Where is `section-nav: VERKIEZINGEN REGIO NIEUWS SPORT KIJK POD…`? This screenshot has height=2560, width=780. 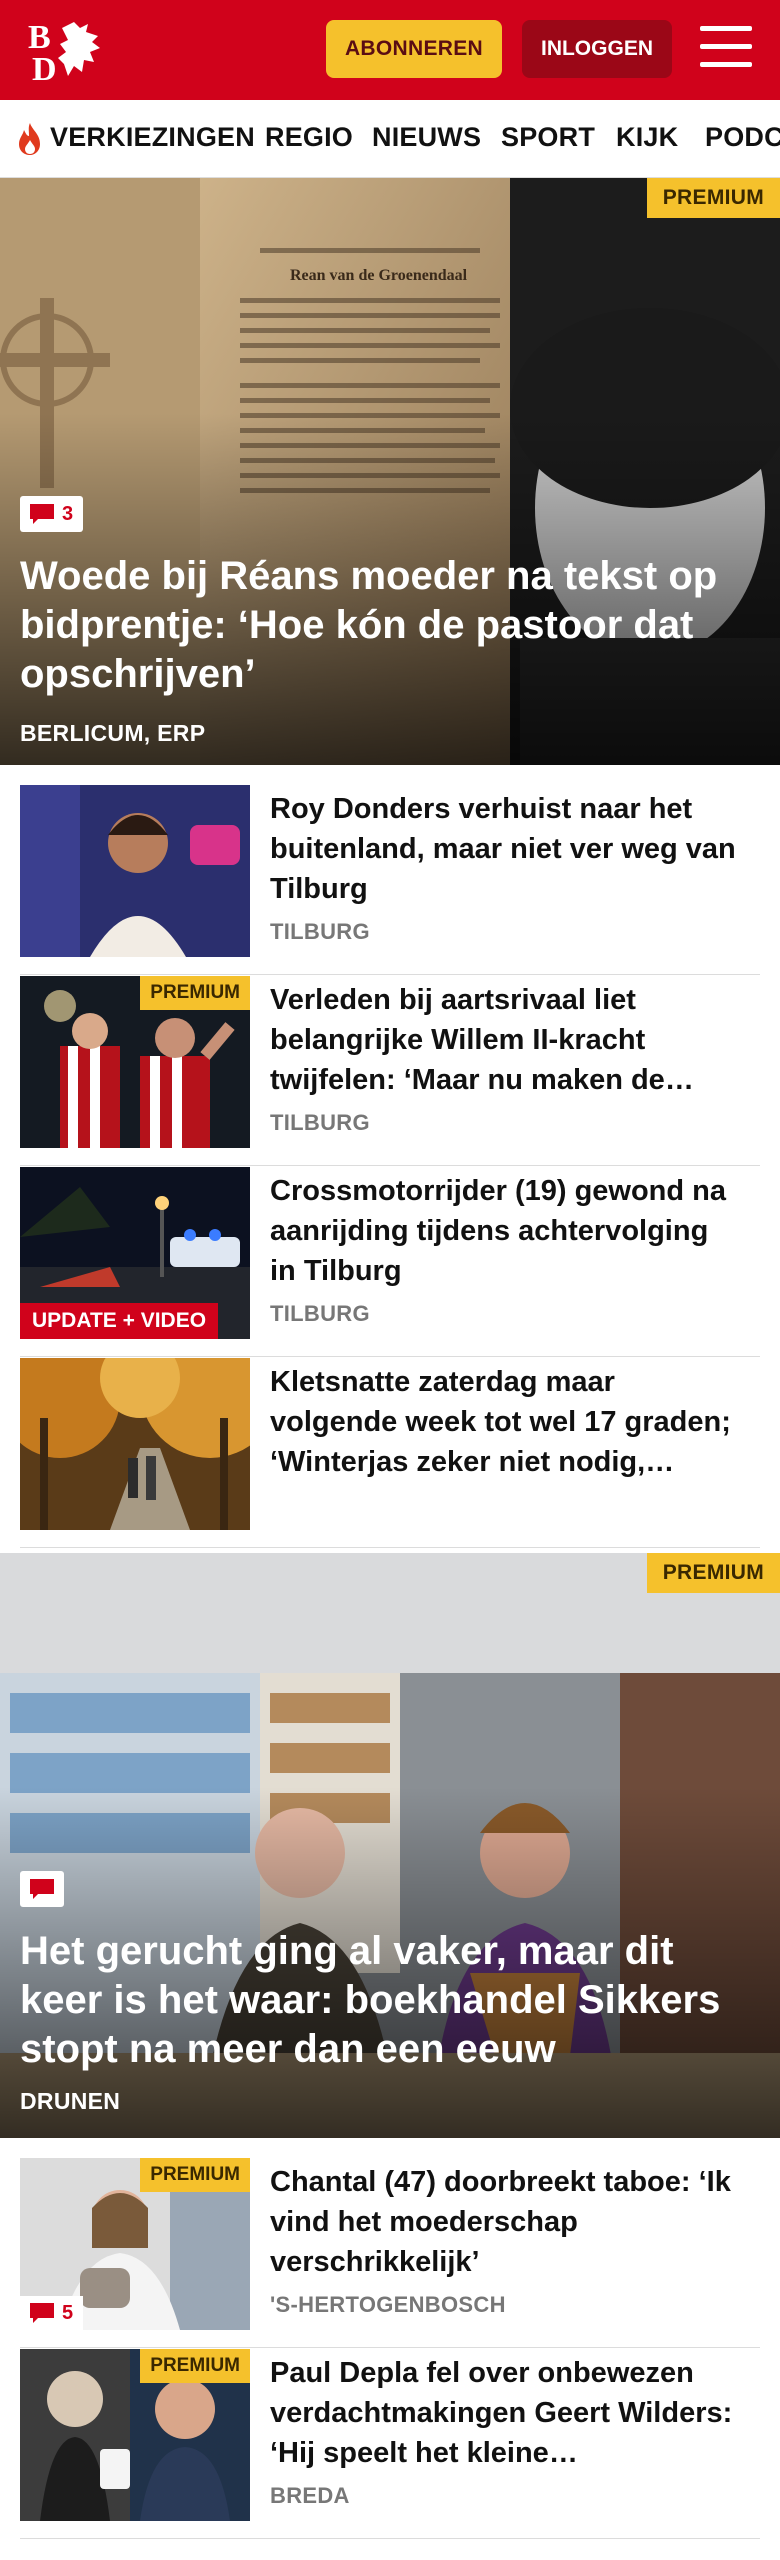 section-nav: VERKIEZINGEN REGIO NIEUWS SPORT KIJK POD… is located at coordinates (390, 139).